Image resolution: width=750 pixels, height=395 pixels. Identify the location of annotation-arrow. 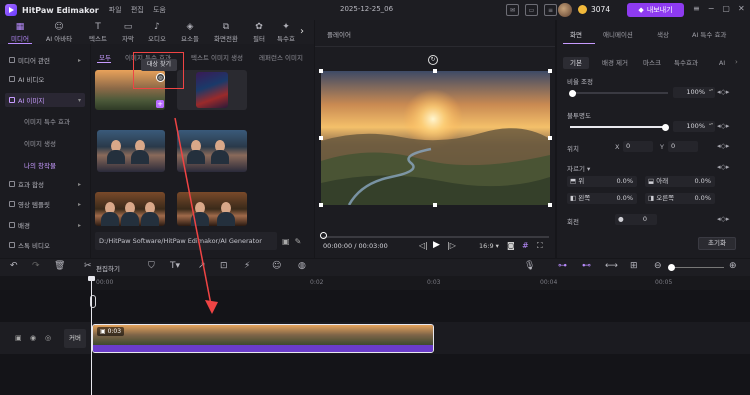
(196, 215).